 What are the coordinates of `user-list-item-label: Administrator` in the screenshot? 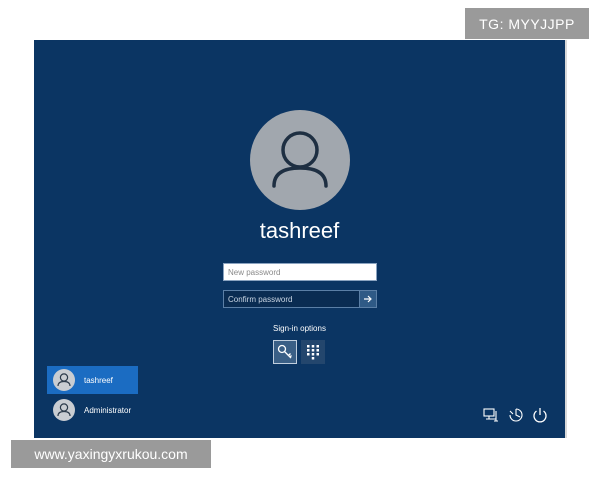 It's located at (108, 410).